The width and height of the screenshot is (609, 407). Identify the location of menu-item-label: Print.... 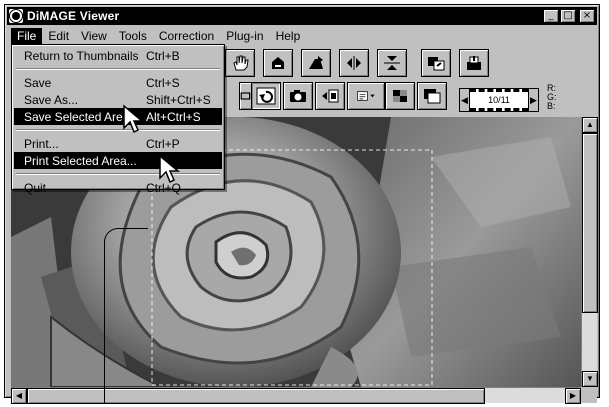
(41, 143).